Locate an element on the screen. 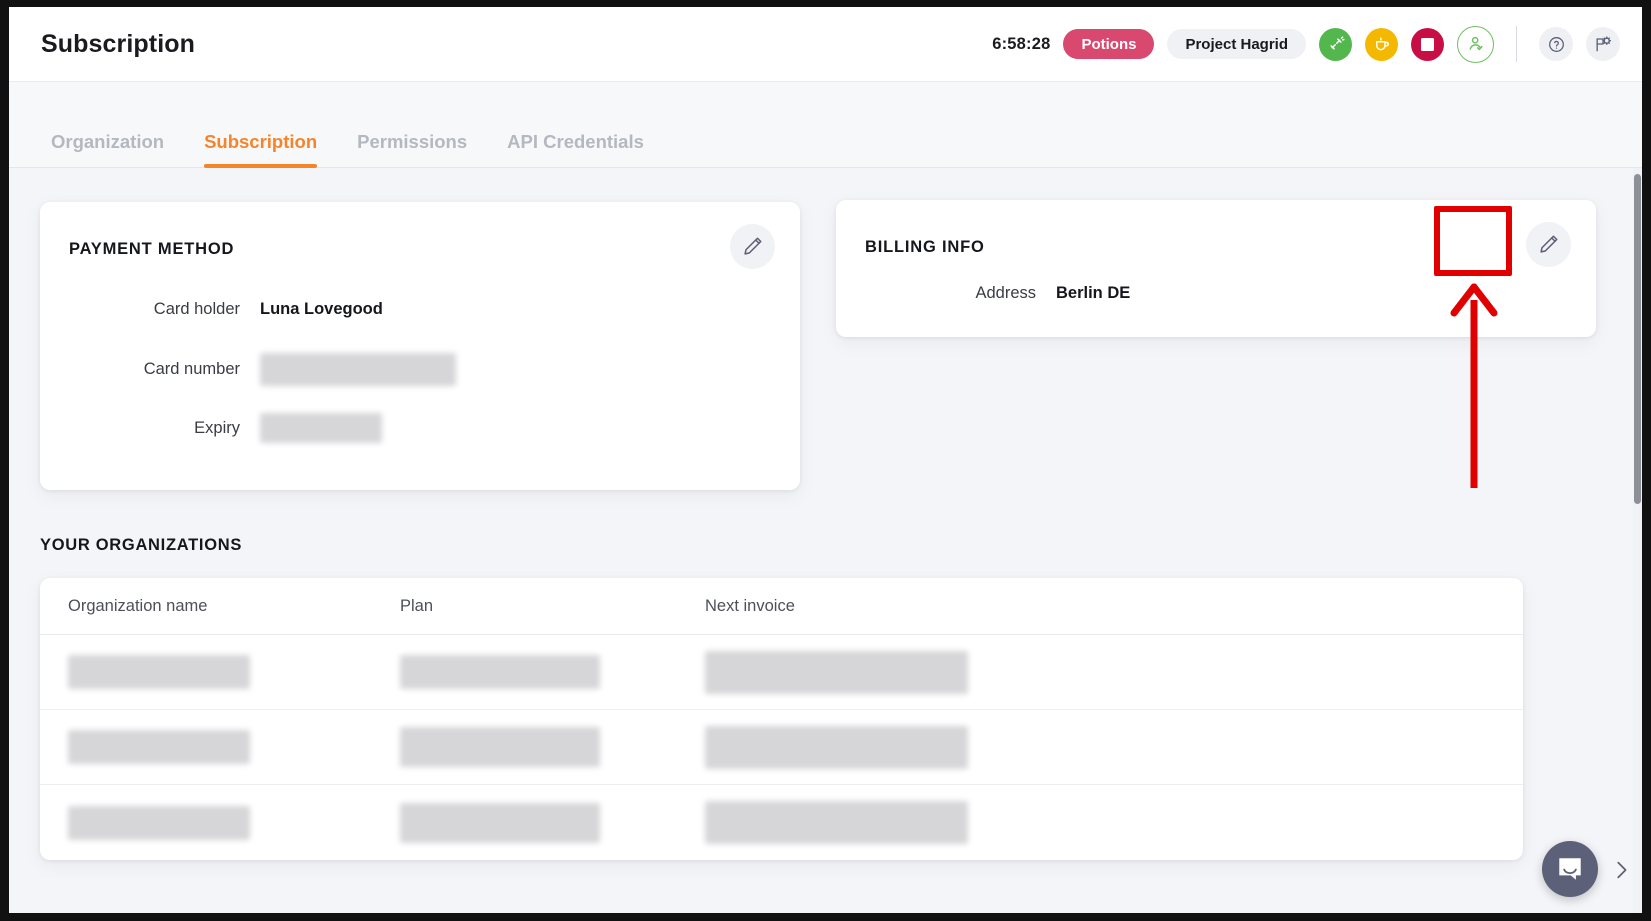  column-header-plan: Plan is located at coordinates (417, 605).